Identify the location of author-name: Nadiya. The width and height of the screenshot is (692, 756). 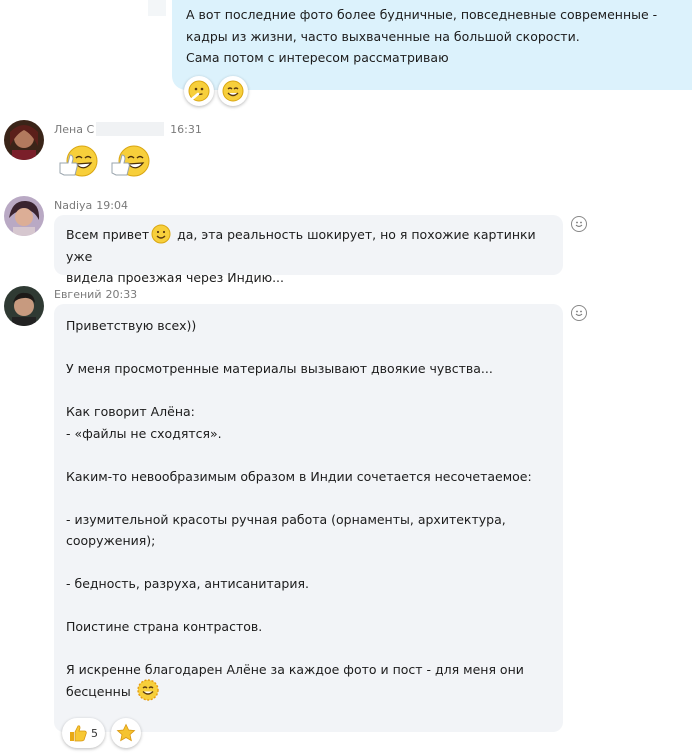
(73, 205).